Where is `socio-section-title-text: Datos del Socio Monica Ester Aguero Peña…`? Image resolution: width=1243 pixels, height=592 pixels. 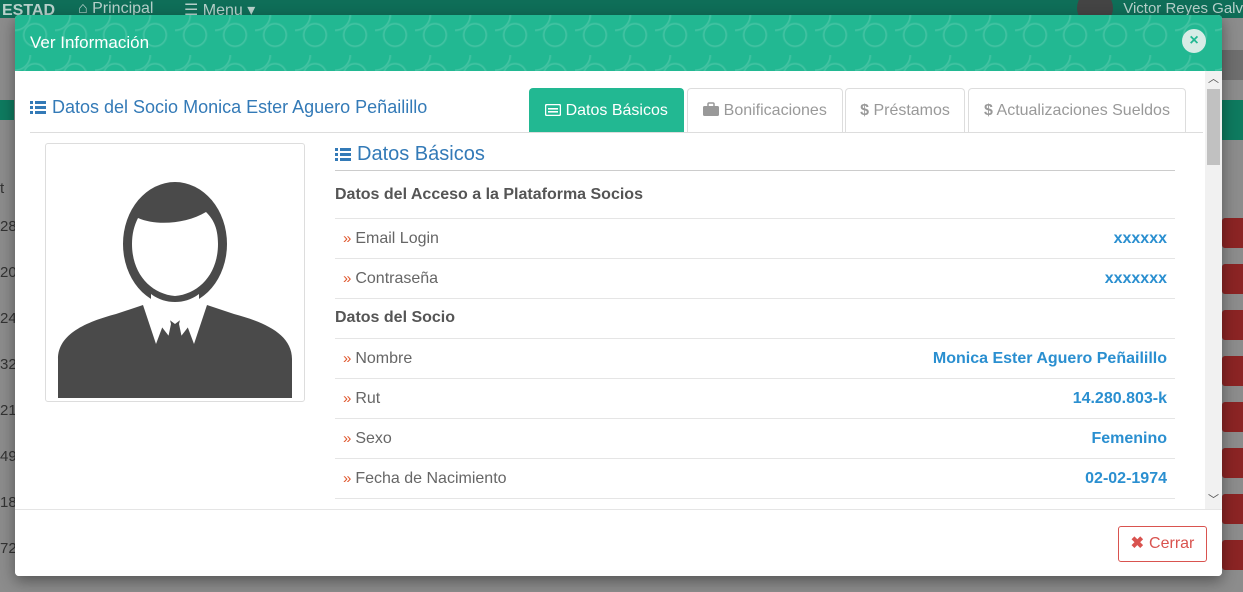 socio-section-title-text: Datos del Socio Monica Ester Aguero Peña… is located at coordinates (240, 107).